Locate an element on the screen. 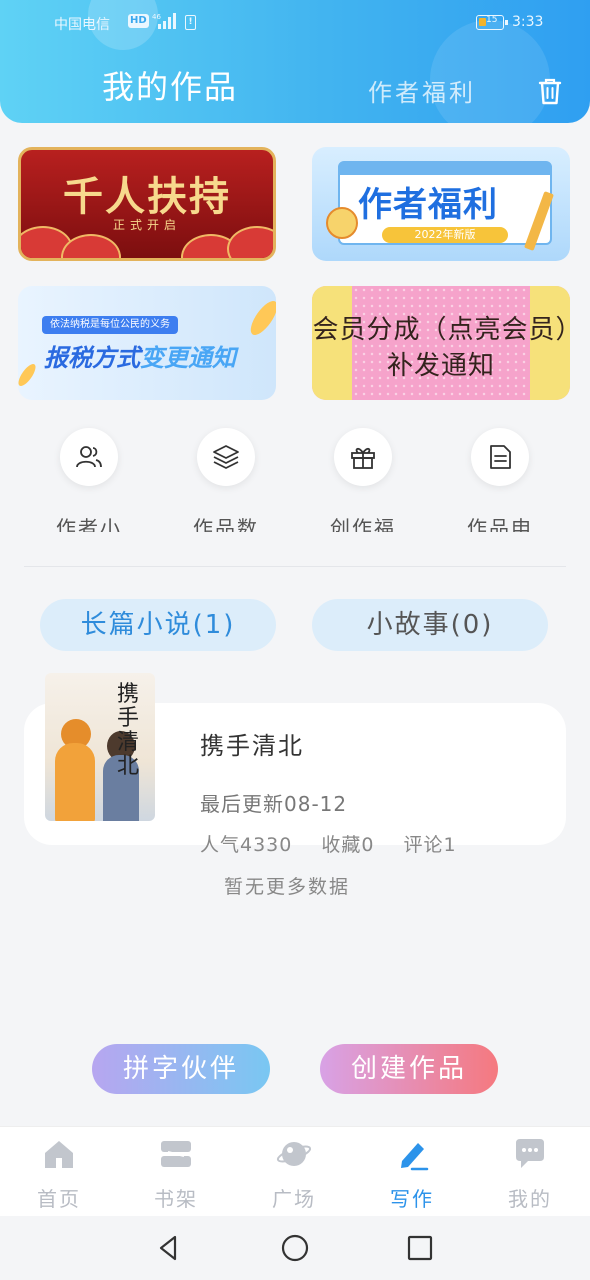  quick-link-label: 创作福 is located at coordinates (363, 524).